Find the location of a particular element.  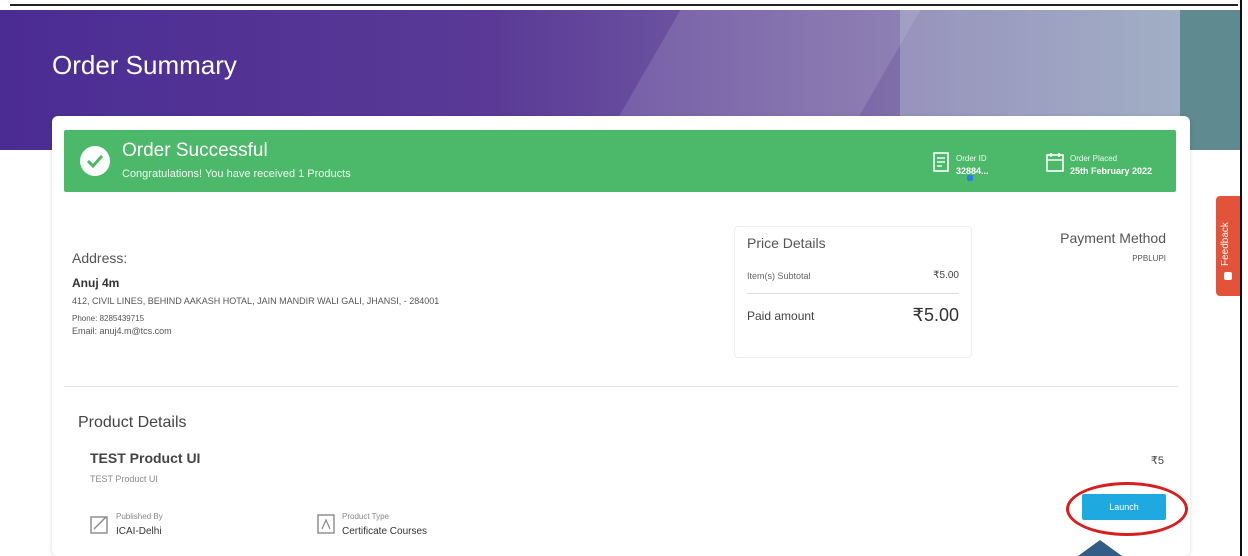

order-placed-label: Order Placed is located at coordinates (1094, 158).